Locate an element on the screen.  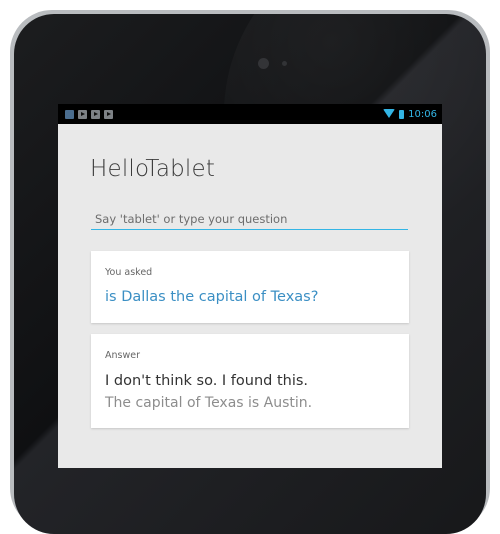
status-bar: 10:06 is located at coordinates (250, 114).